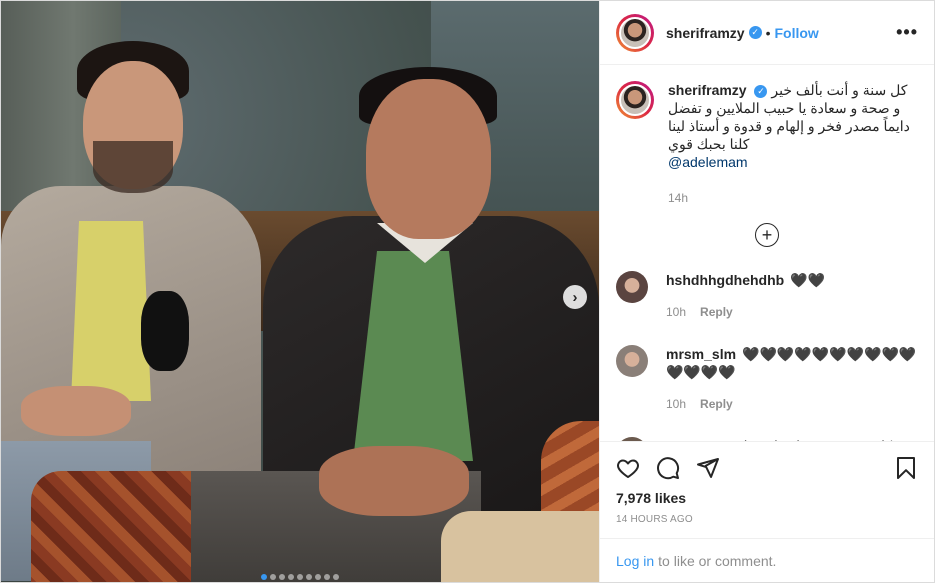  Describe the element at coordinates (792, 296) in the screenshot. I see `comment-body: hshdhhgdhehdhb 🖤🖤 10h Reply` at that location.